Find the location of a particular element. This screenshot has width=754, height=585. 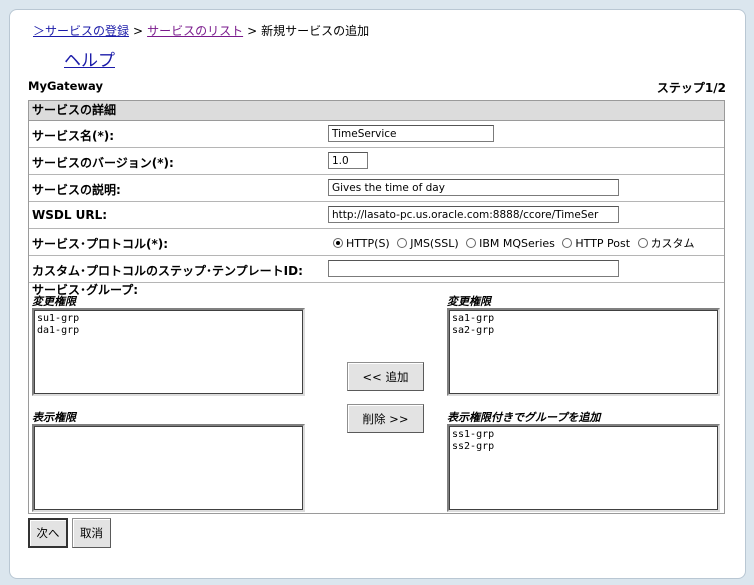

list-item: sa2-grp is located at coordinates (583, 331).